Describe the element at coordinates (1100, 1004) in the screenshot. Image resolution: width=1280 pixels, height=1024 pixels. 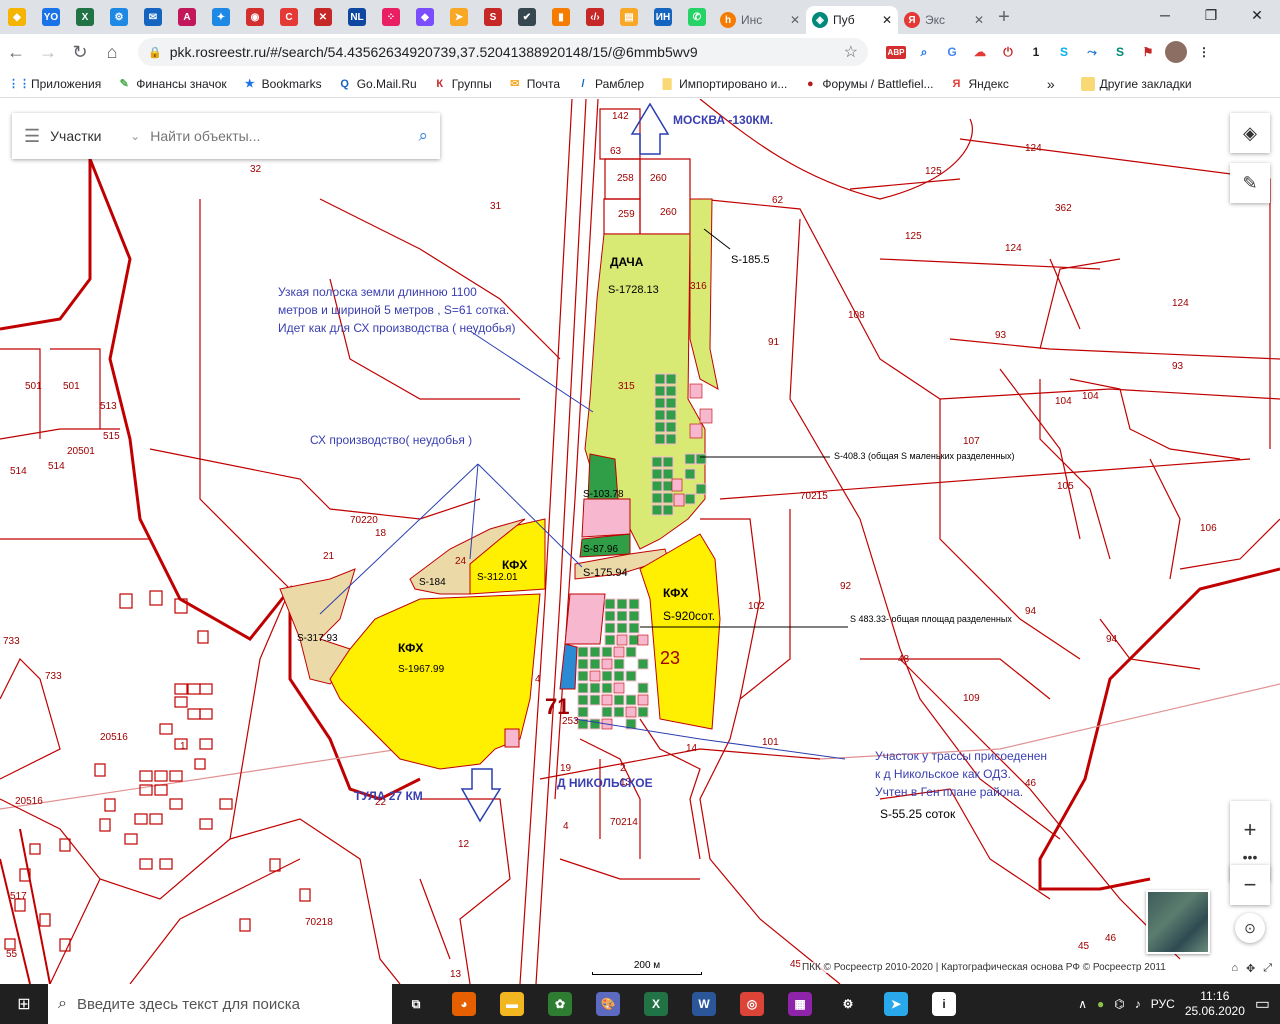
I see `tray-app-icon: ●` at that location.